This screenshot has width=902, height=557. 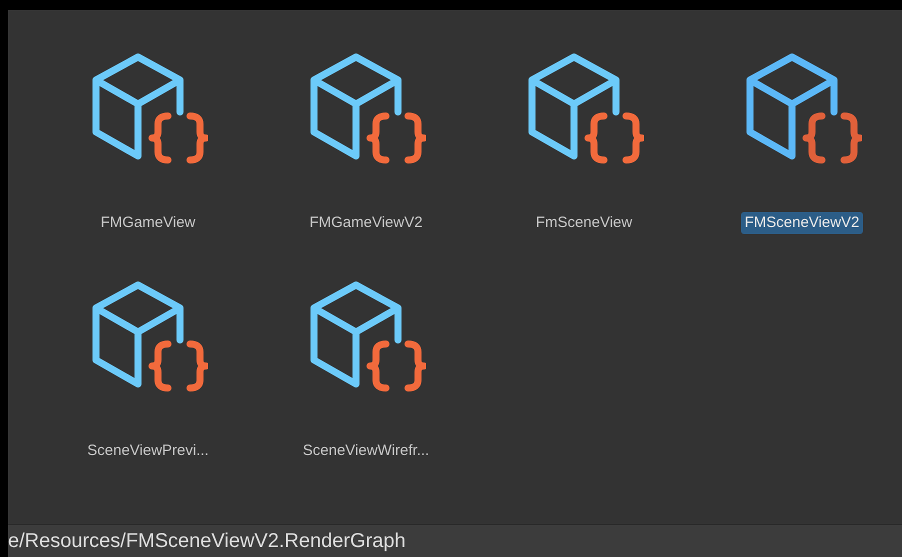 I want to click on asset-name: FMGameView, so click(x=148, y=223).